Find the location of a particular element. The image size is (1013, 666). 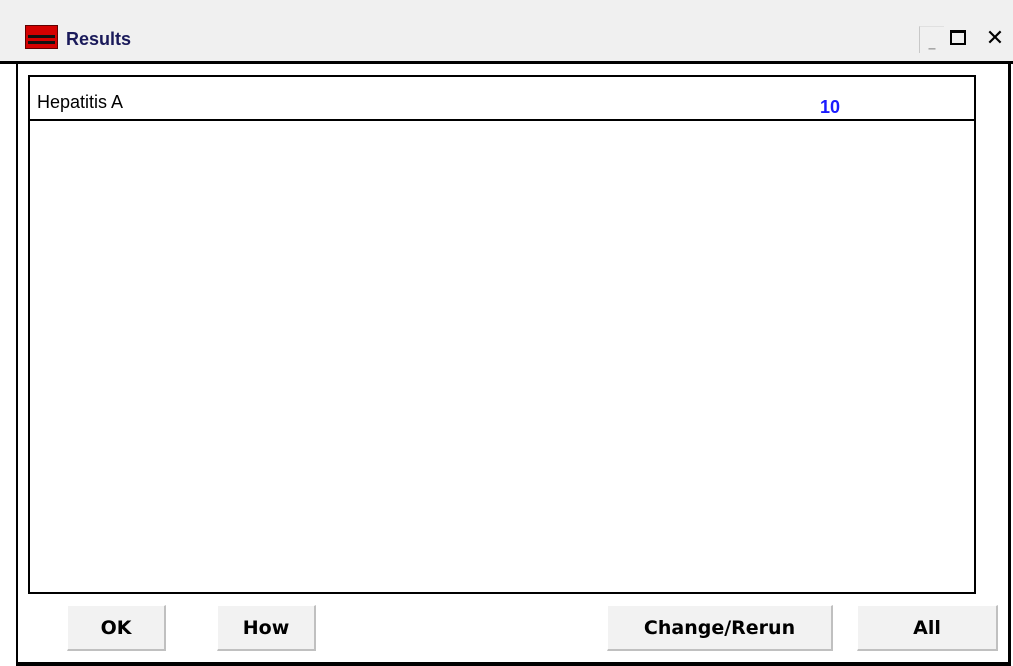

window-border-left is located at coordinates (17, 365).